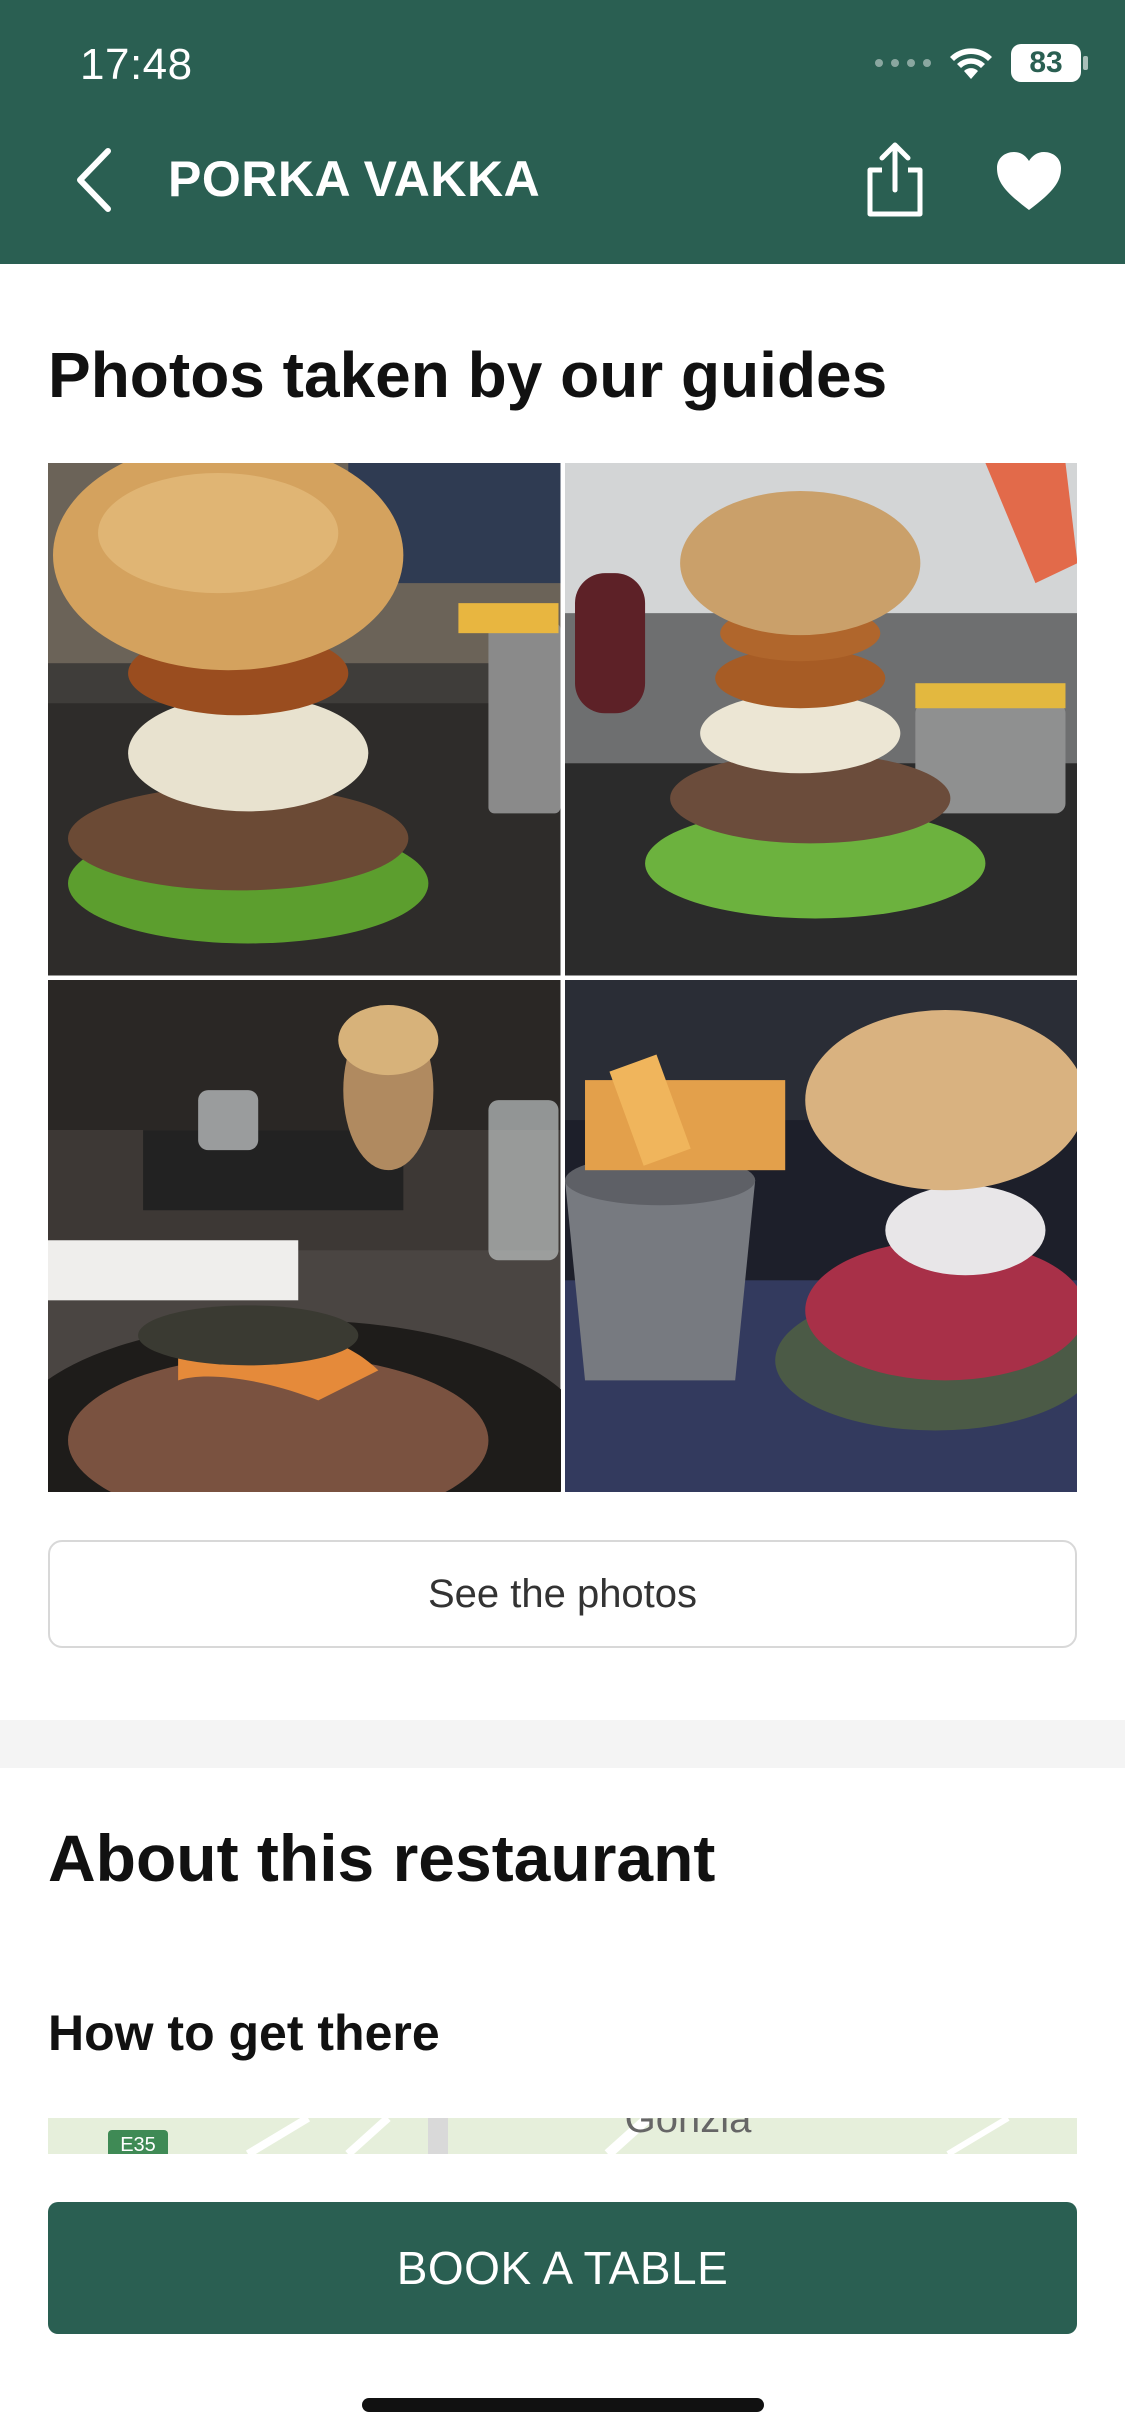  Describe the element at coordinates (95, 180) in the screenshot. I see `back-icon` at that location.